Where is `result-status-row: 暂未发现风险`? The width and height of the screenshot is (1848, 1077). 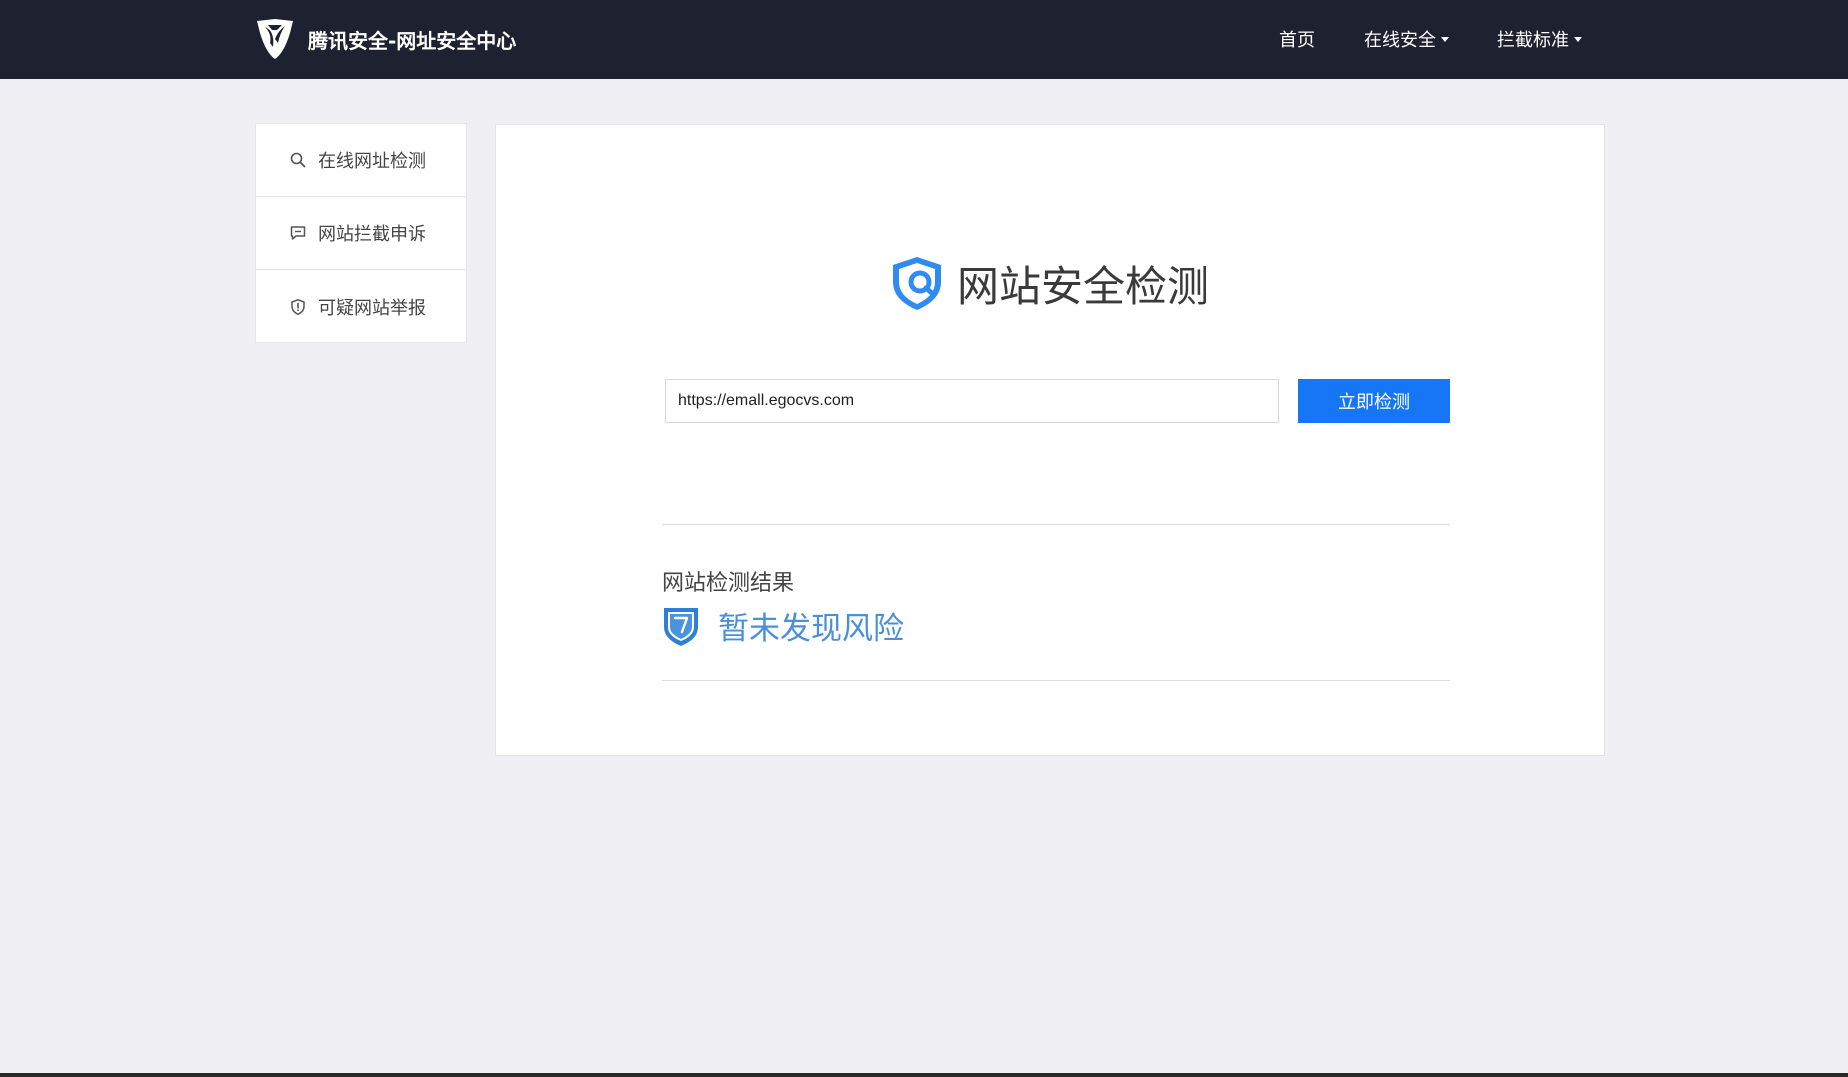 result-status-row: 暂未发现风险 is located at coordinates (783, 625).